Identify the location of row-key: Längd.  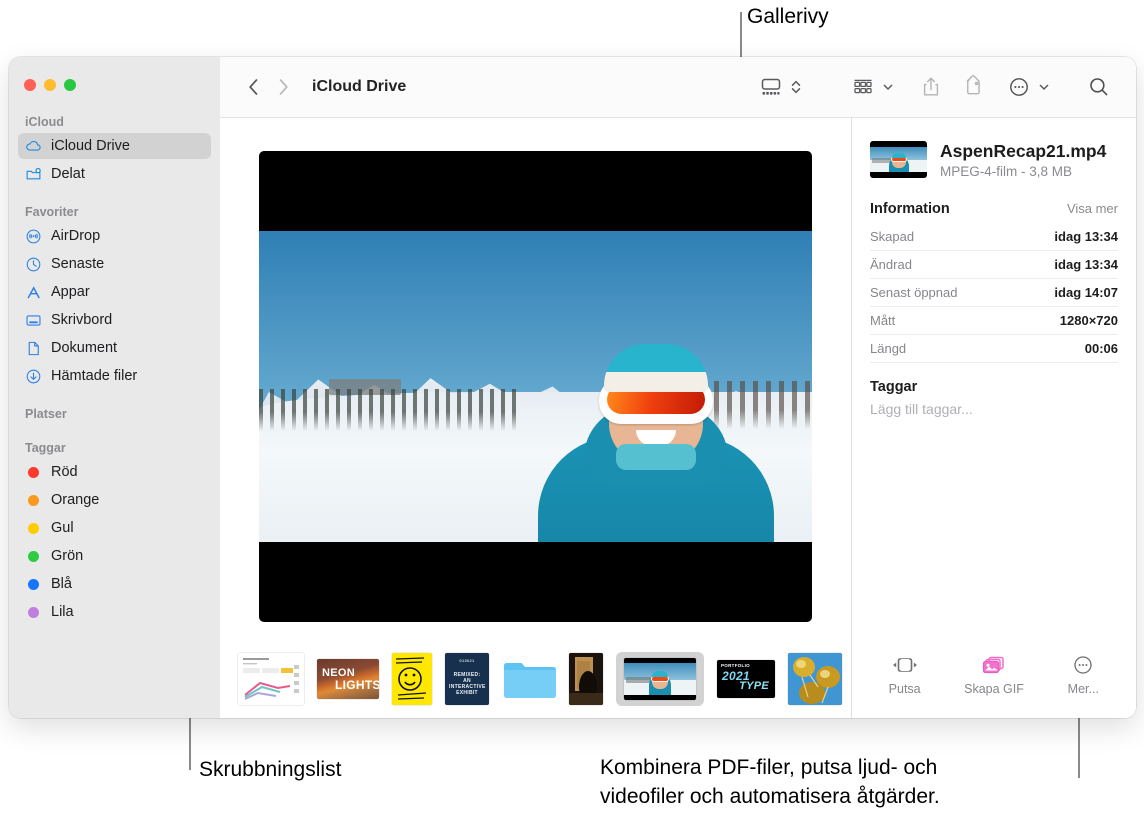
(888, 348).